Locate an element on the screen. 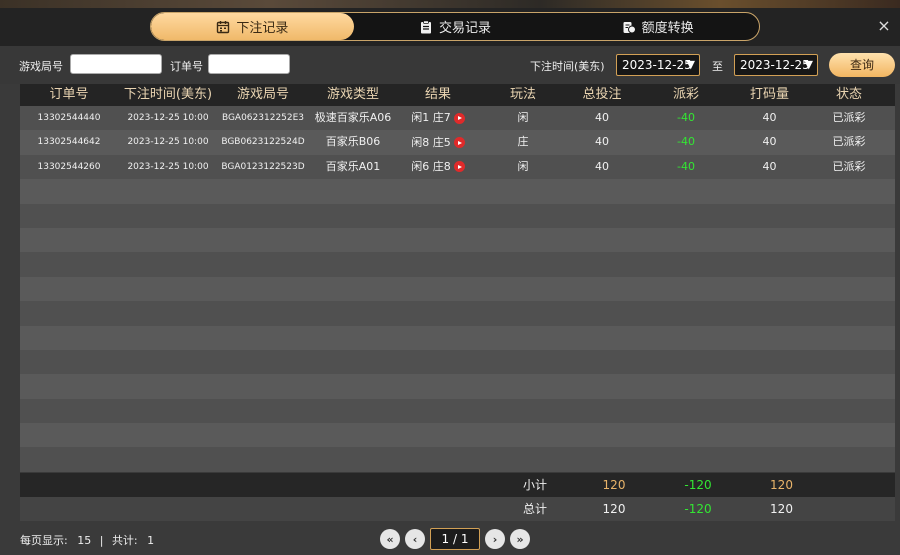 The height and width of the screenshot is (555, 900). total-row: 总计 120 -120 120 is located at coordinates (457, 509).